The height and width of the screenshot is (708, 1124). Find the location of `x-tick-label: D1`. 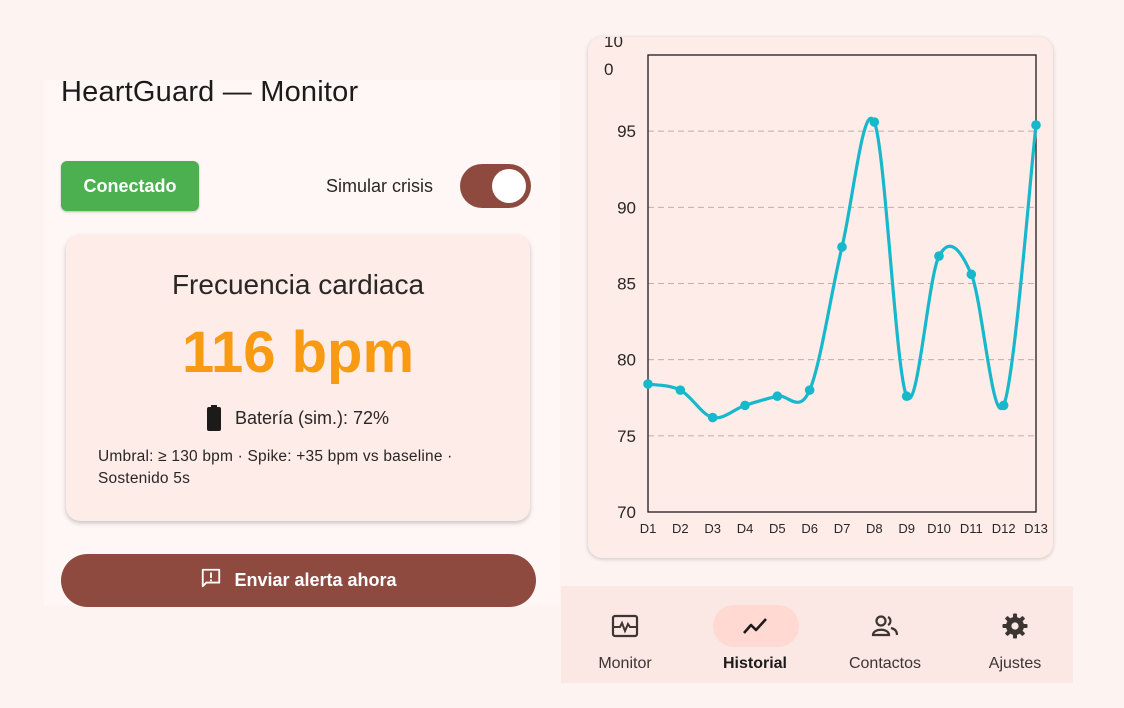

x-tick-label: D1 is located at coordinates (648, 528).